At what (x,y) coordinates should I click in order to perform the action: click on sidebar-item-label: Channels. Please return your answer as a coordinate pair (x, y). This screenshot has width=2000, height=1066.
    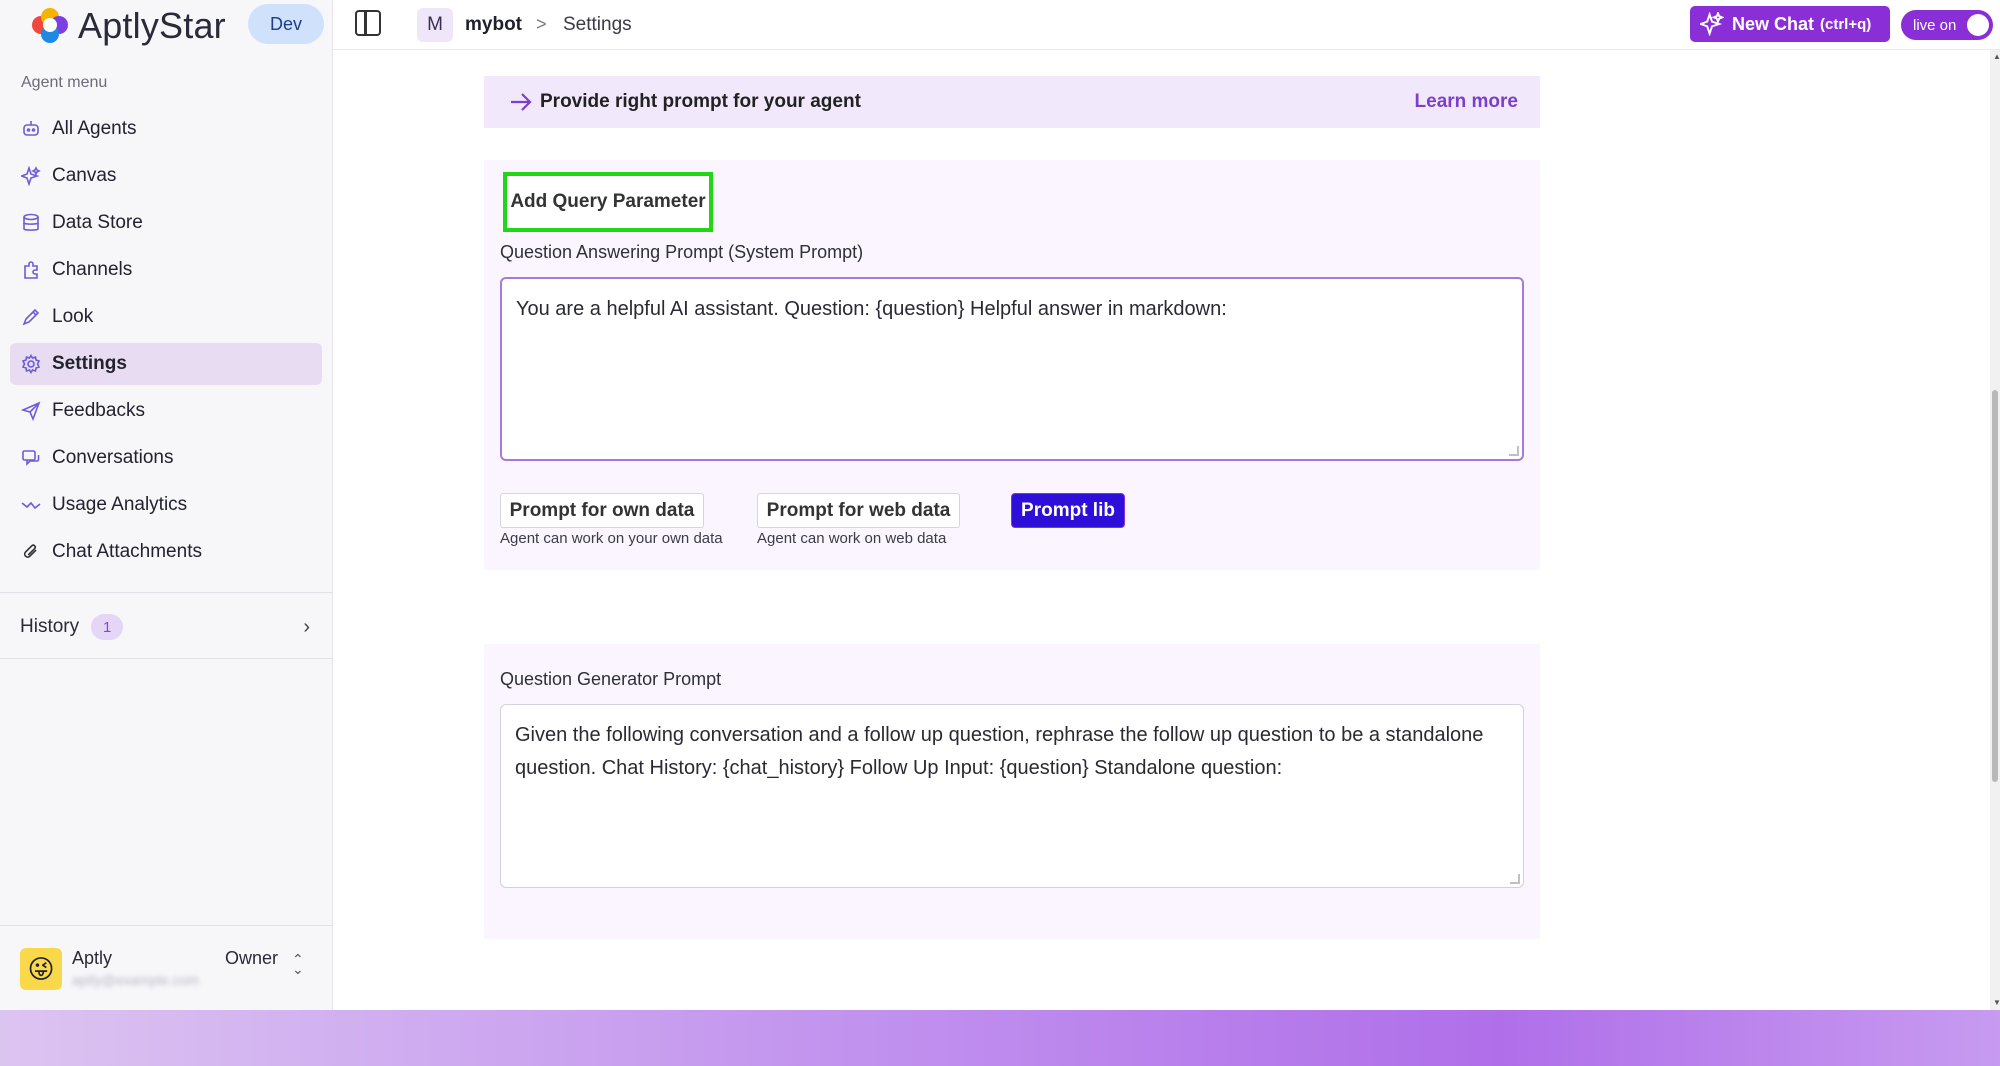
    Looking at the image, I should click on (92, 269).